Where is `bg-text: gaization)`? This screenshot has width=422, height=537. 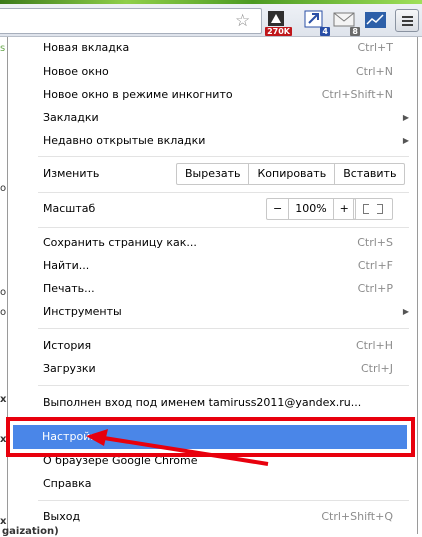
bg-text: gaization) is located at coordinates (30, 531).